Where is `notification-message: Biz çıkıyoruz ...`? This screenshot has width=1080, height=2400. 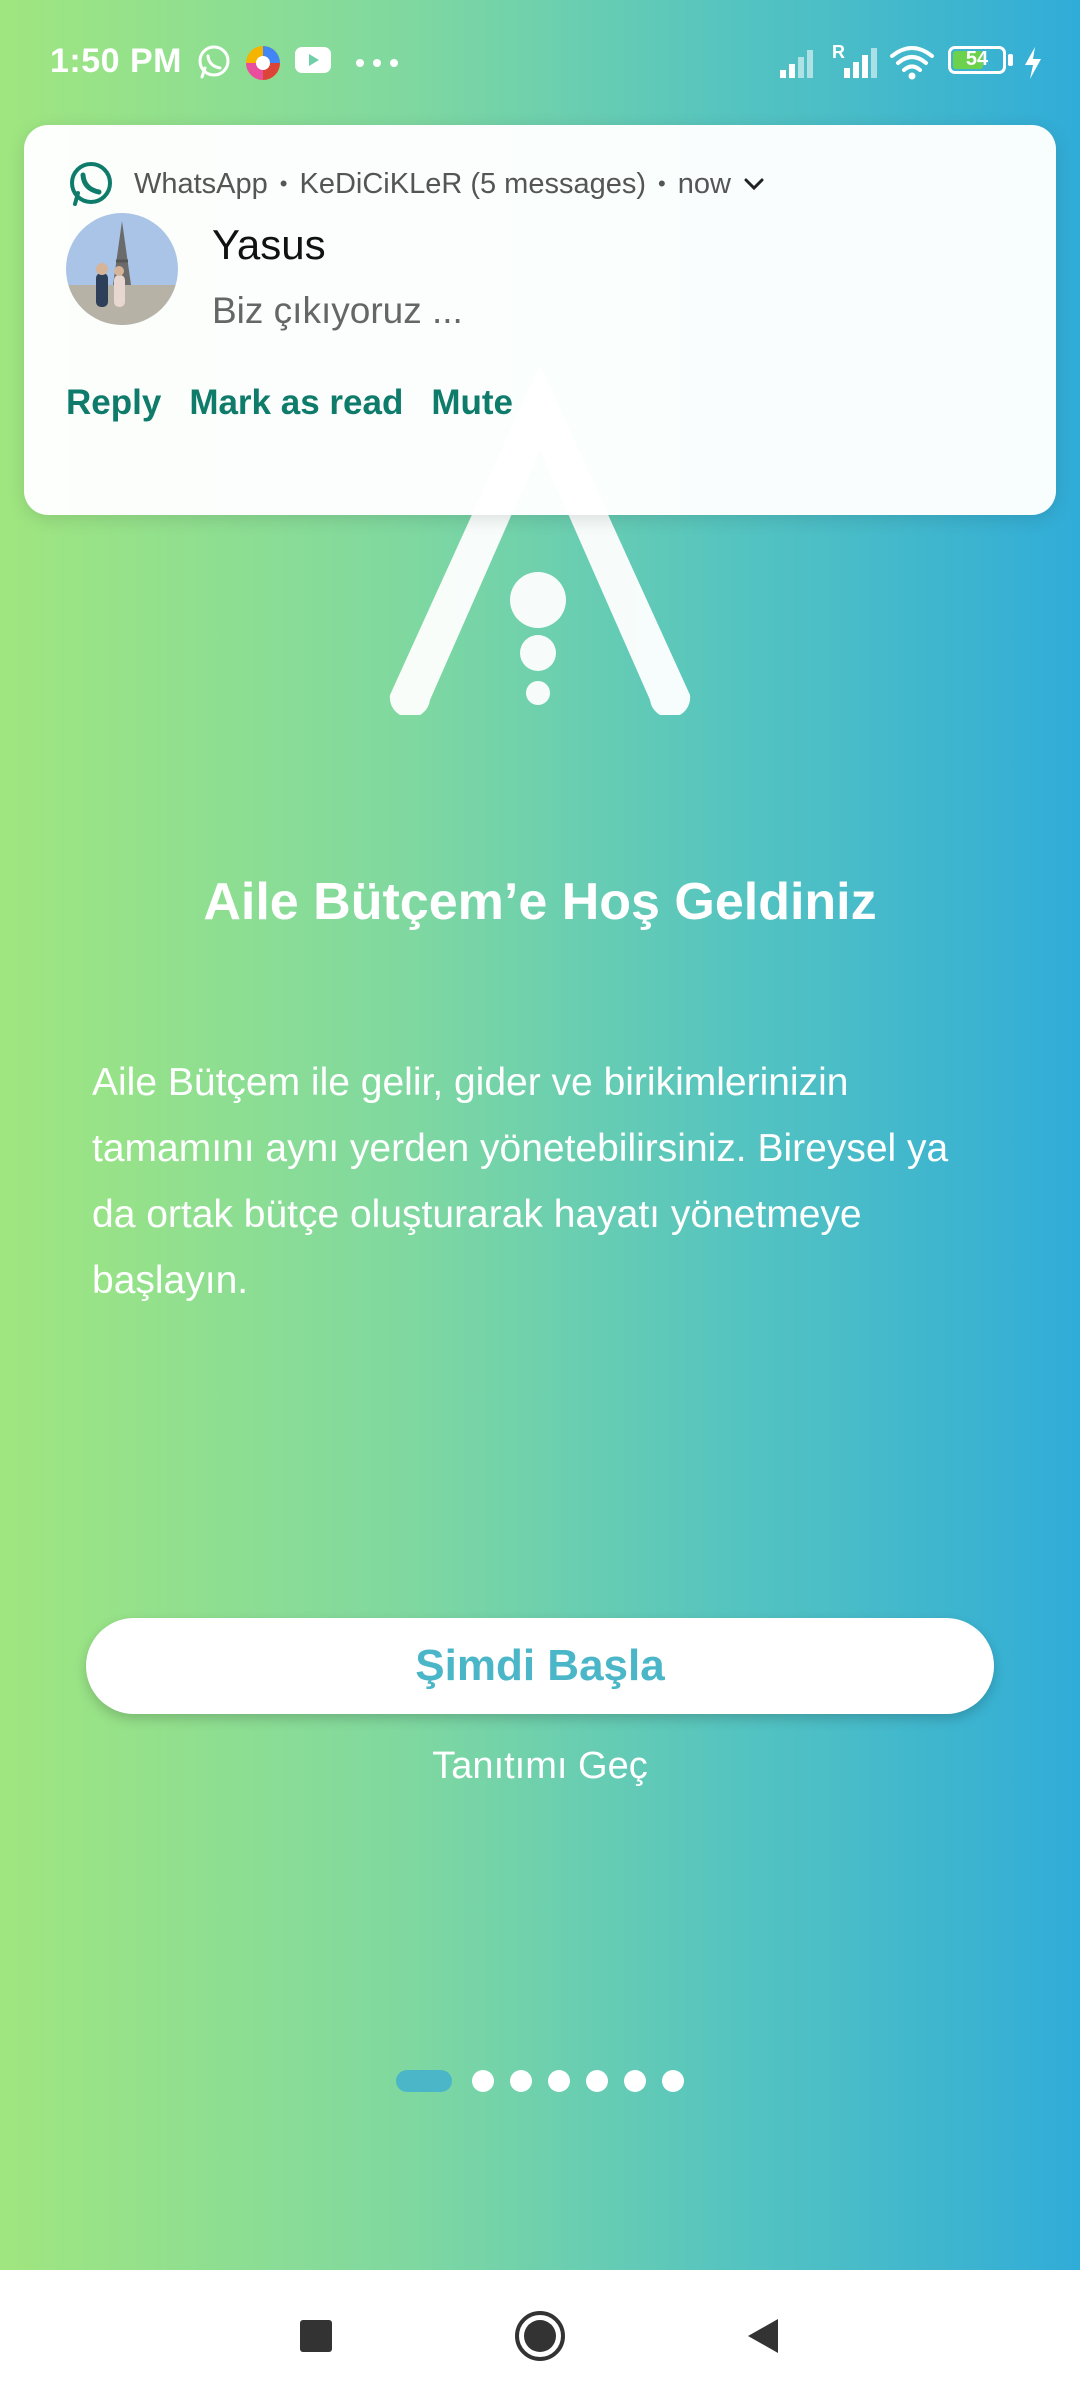 notification-message: Biz çıkıyoruz ... is located at coordinates (337, 310).